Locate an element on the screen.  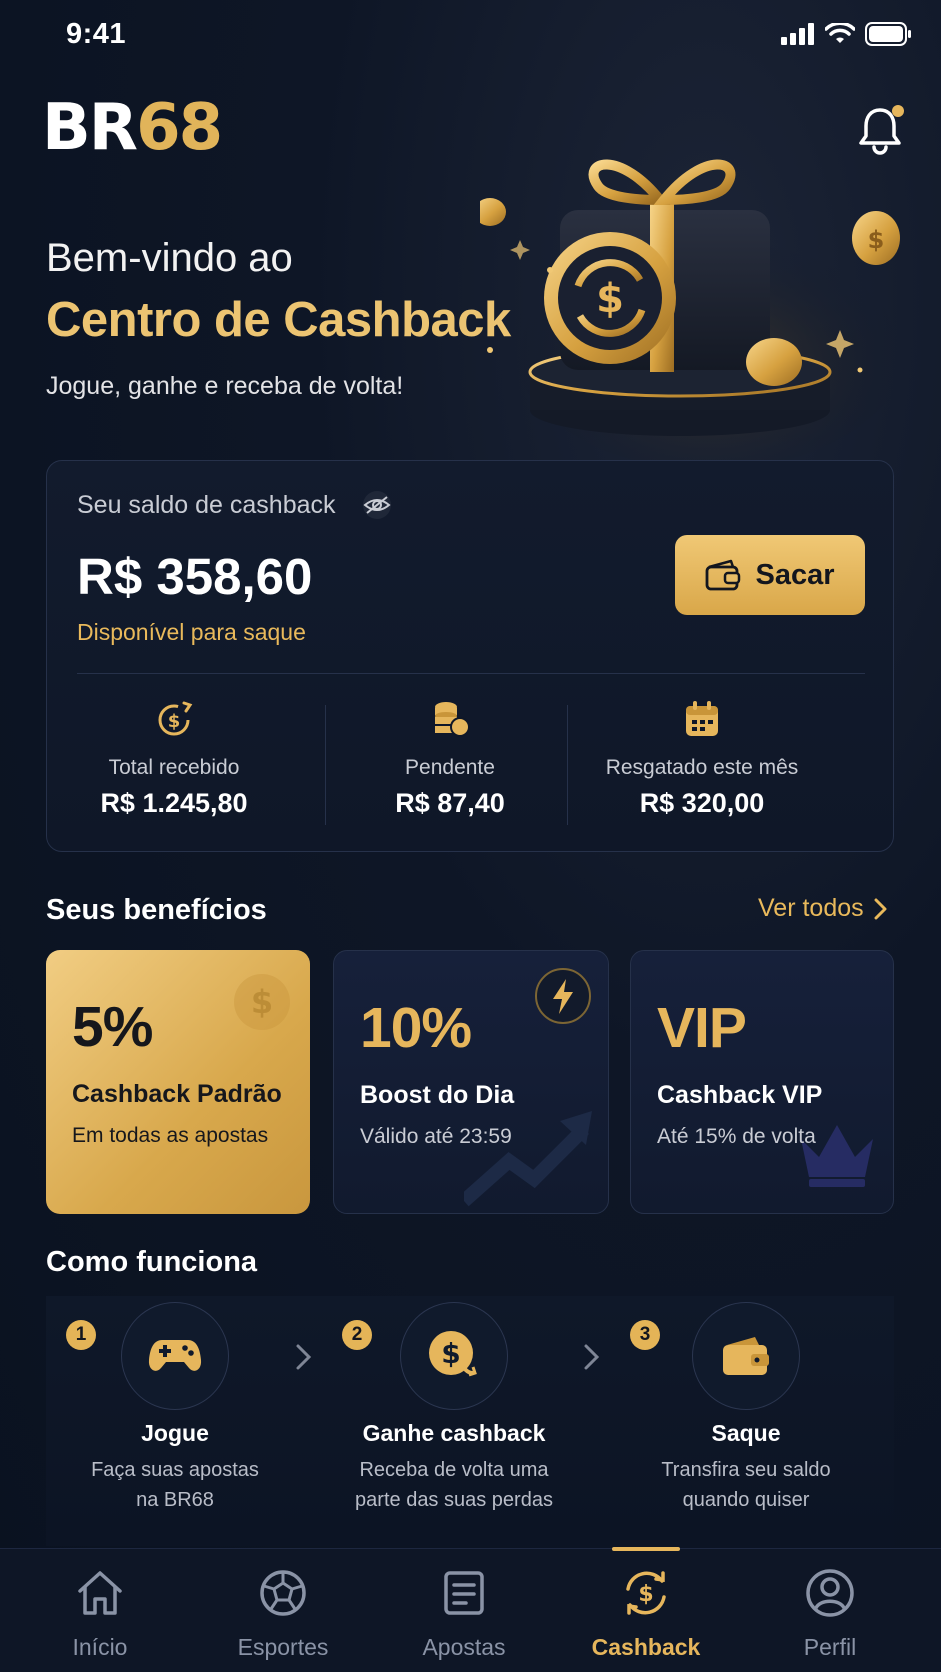
step-description-line2: parte das suas perdas is located at coordinates (454, 1500).